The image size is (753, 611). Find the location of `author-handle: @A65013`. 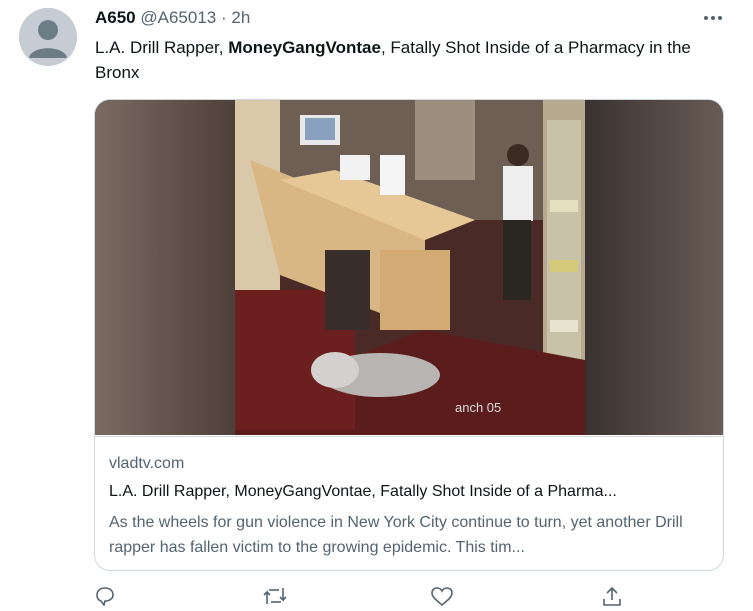

author-handle: @A65013 is located at coordinates (178, 17).